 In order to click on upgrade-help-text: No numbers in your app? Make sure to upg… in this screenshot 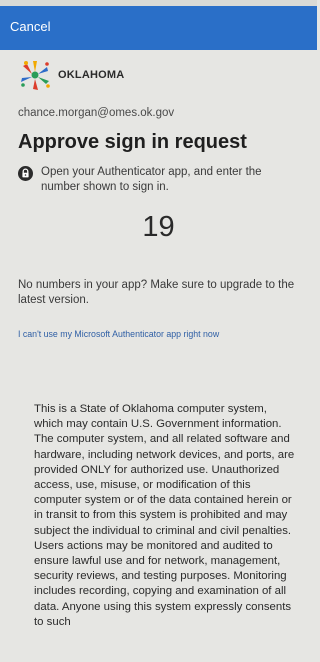, I will do `click(156, 292)`.